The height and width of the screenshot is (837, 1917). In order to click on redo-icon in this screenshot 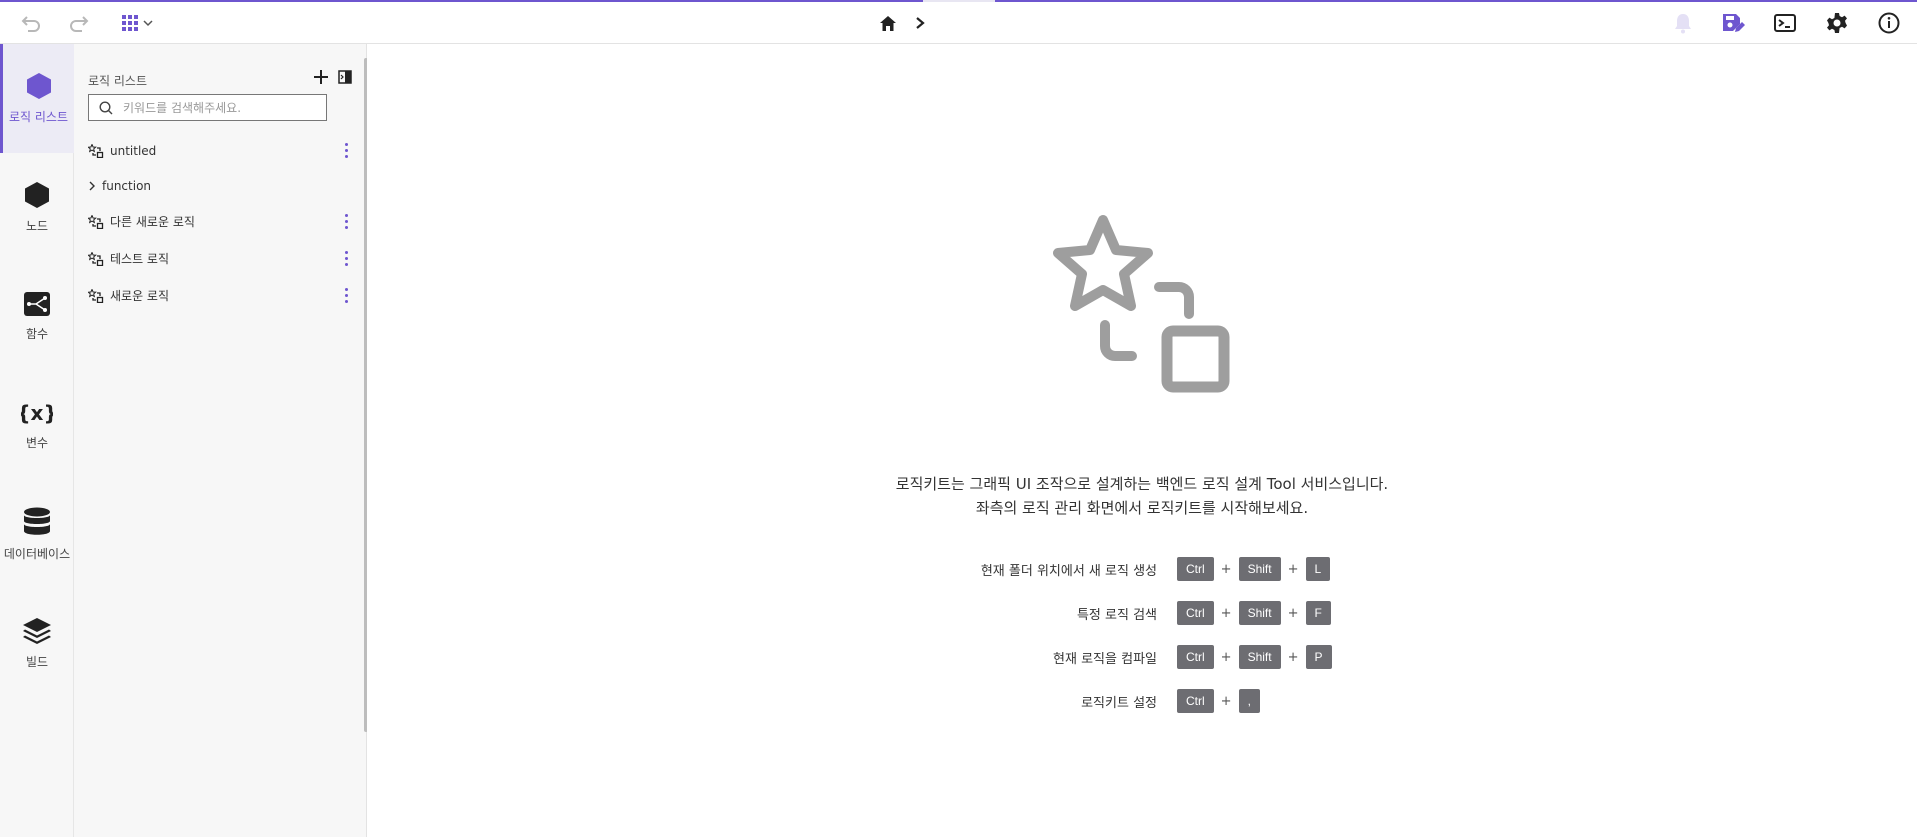, I will do `click(79, 23)`.